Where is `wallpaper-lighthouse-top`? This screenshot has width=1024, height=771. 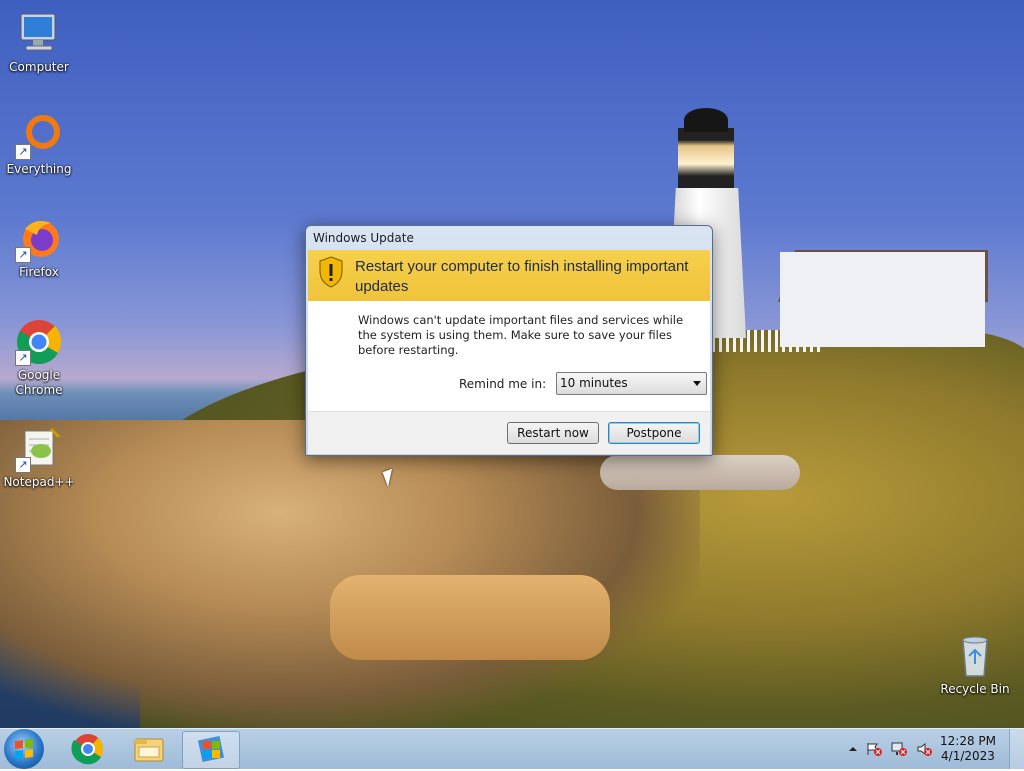
wallpaper-lighthouse-top is located at coordinates (706, 120).